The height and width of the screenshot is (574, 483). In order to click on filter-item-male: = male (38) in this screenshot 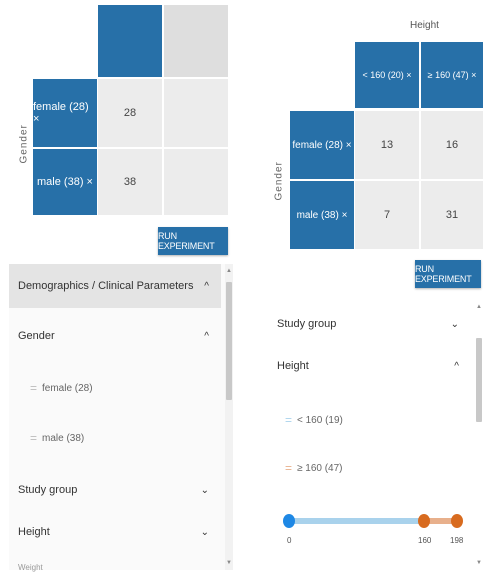, I will do `click(115, 438)`.